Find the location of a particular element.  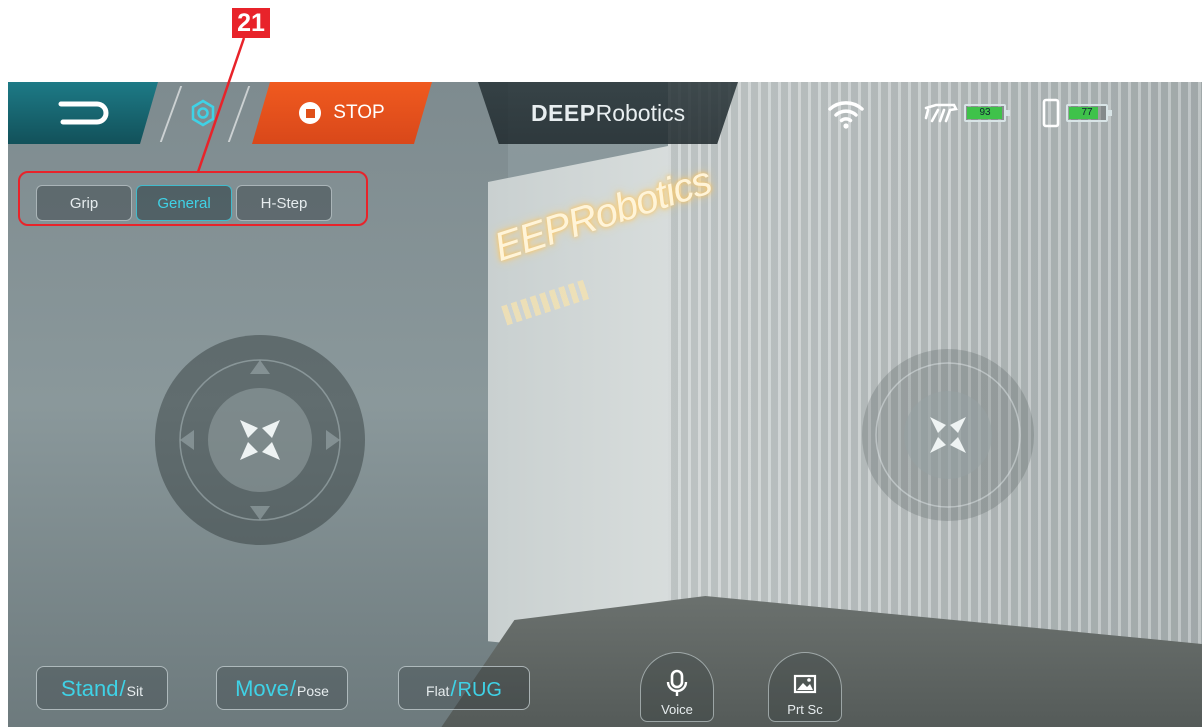

settings-icon is located at coordinates (203, 113).